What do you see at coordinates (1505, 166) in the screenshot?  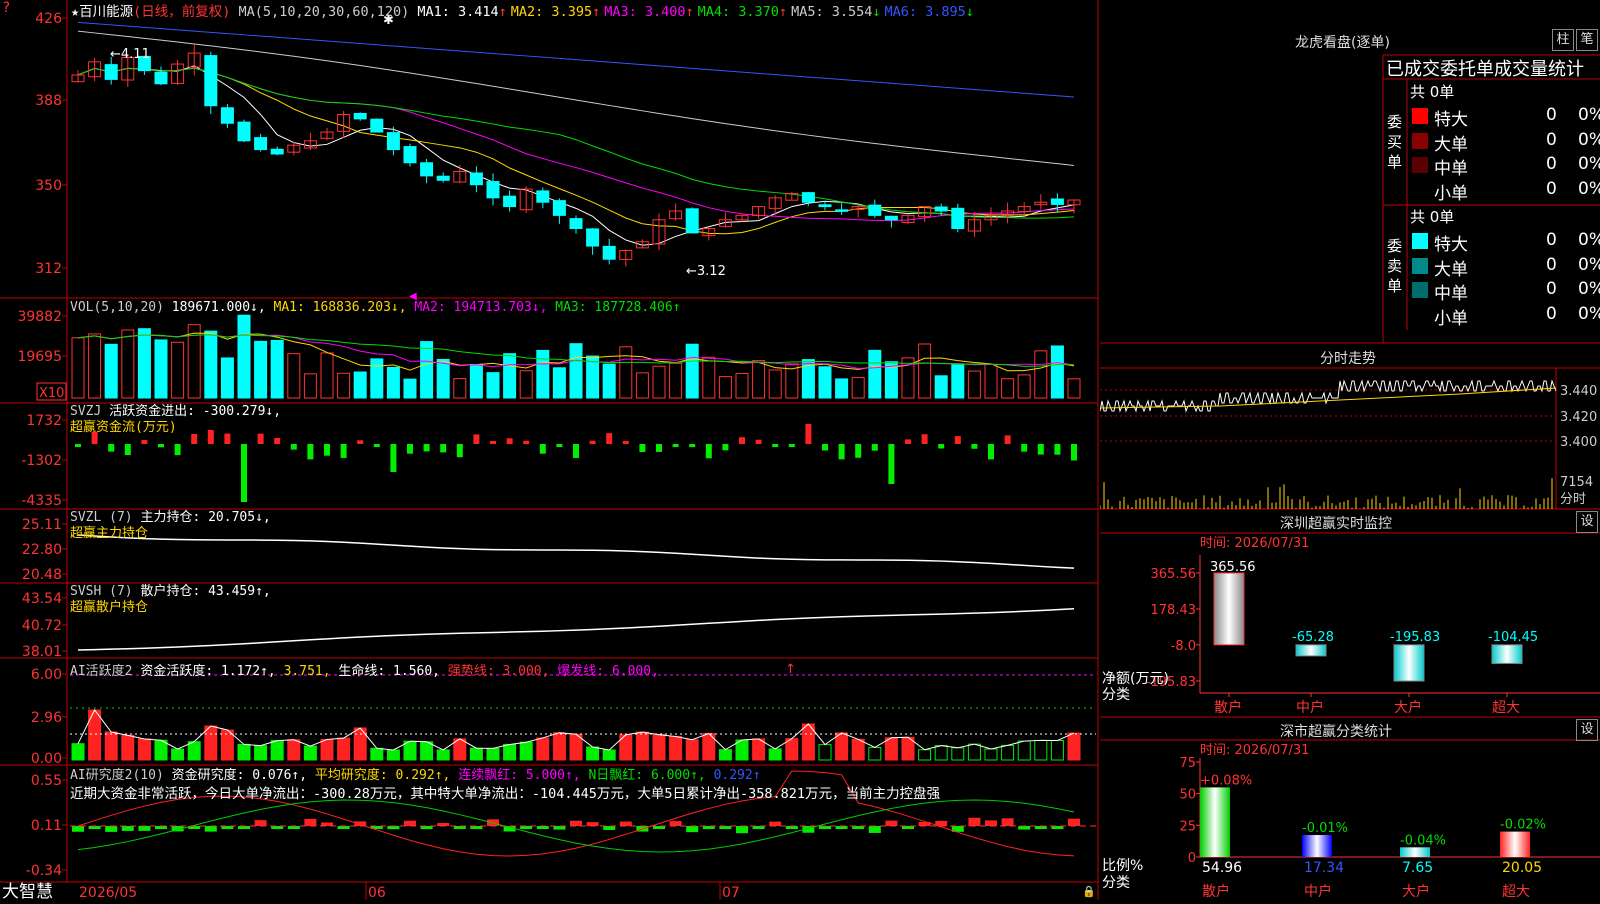 I see `buy-row: 中单 0 0%` at bounding box center [1505, 166].